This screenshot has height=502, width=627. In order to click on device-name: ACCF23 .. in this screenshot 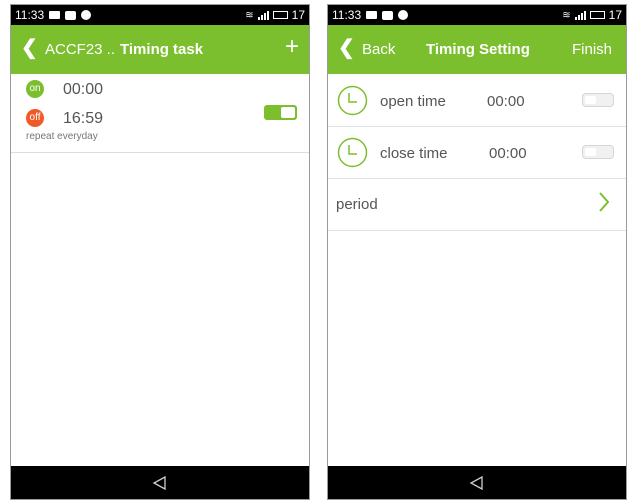, I will do `click(80, 49)`.